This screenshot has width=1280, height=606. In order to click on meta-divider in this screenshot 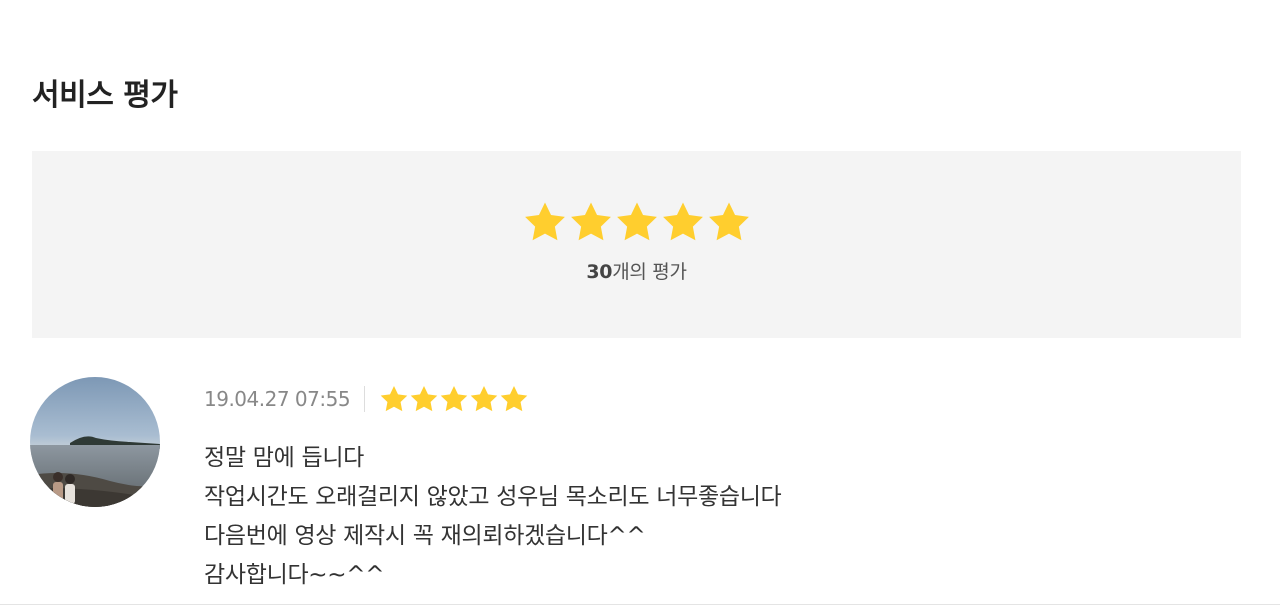, I will do `click(365, 399)`.